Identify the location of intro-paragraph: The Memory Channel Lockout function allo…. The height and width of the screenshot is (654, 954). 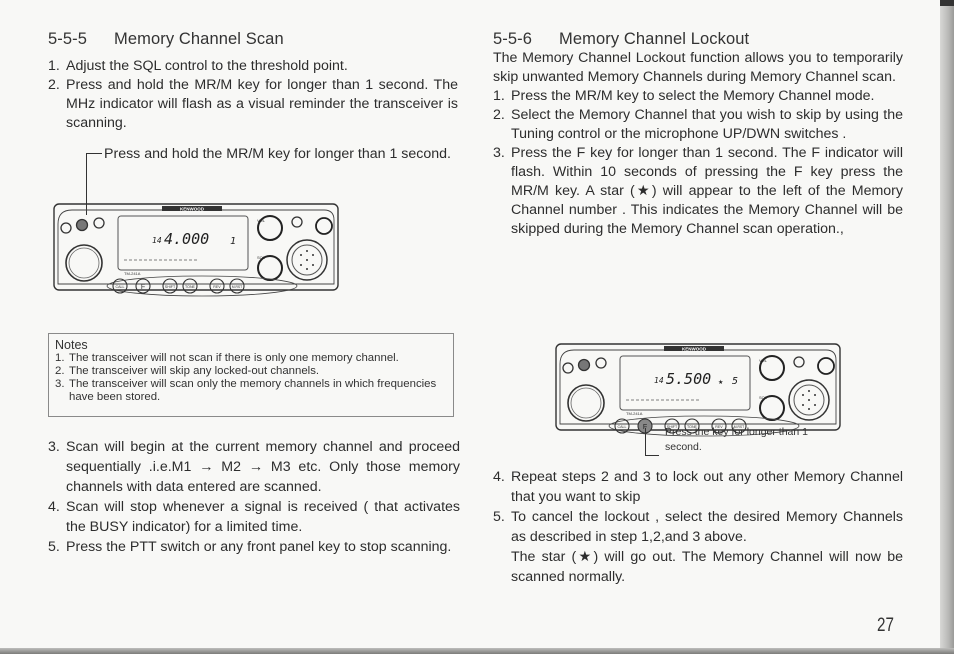
(698, 67).